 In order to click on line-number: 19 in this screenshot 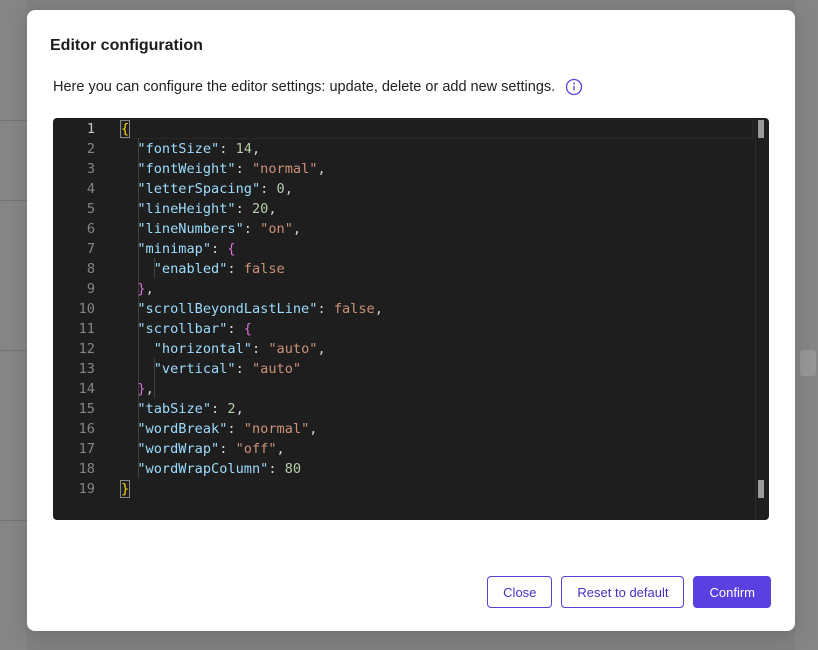, I will do `click(86, 489)`.